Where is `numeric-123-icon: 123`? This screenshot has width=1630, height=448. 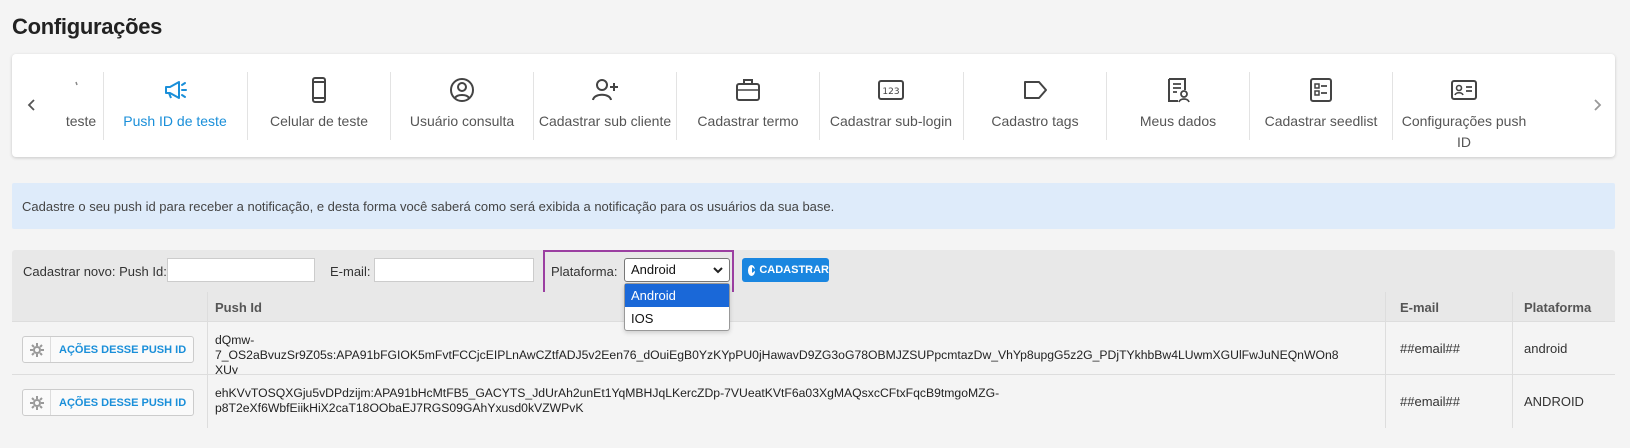 numeric-123-icon: 123 is located at coordinates (891, 87).